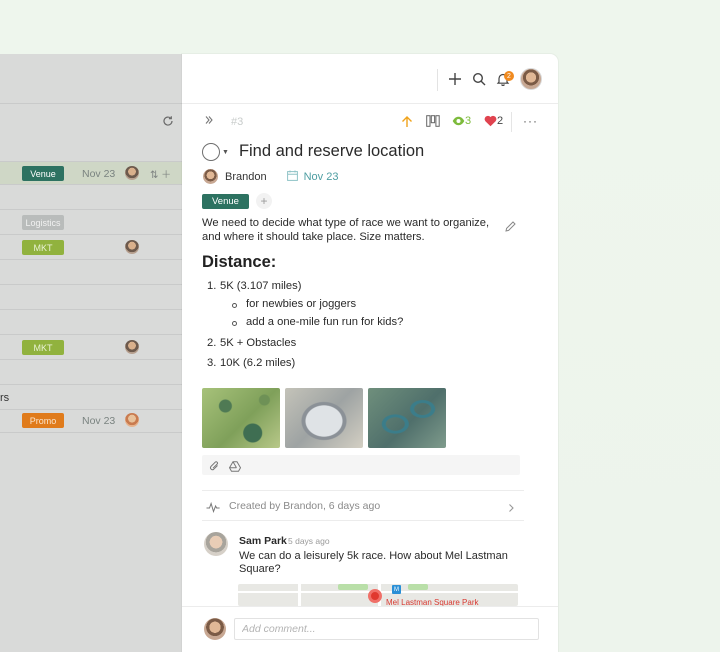 This screenshot has height=652, width=720. What do you see at coordinates (263, 201) in the screenshot?
I see `add-tag-button: +` at bounding box center [263, 201].